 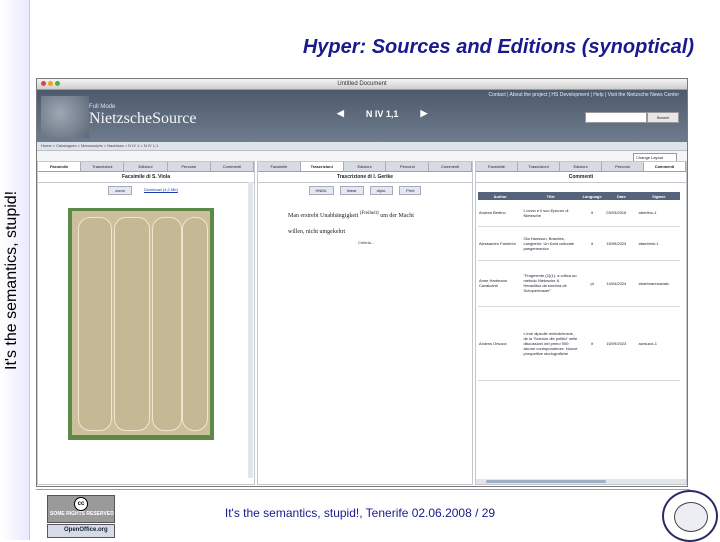 What do you see at coordinates (161, 190) in the screenshot?
I see `download-link: Download (4,2 Mb)` at bounding box center [161, 190].